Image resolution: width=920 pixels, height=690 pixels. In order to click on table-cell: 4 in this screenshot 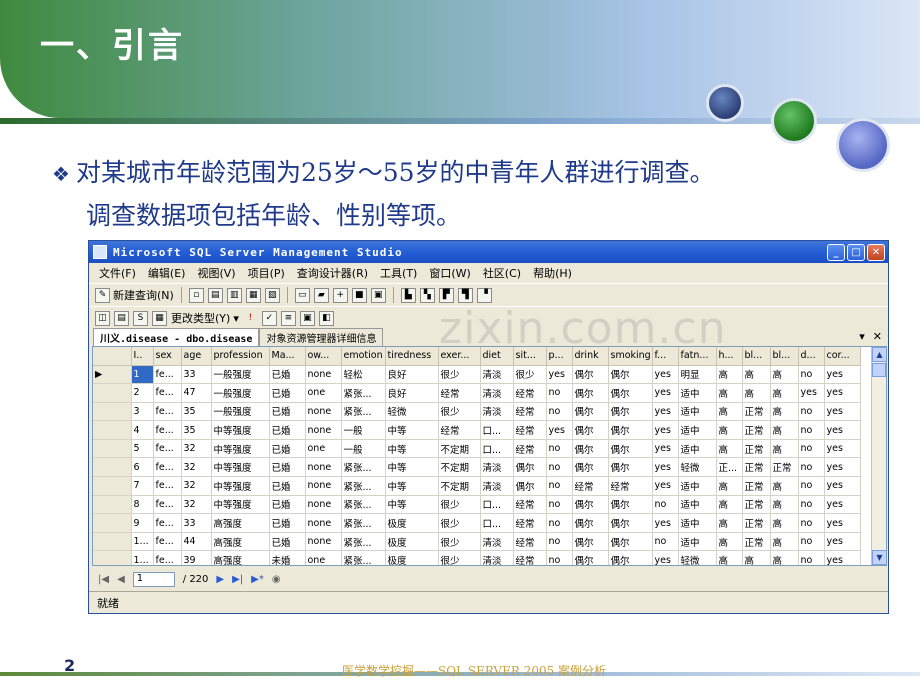, I will do `click(142, 430)`.